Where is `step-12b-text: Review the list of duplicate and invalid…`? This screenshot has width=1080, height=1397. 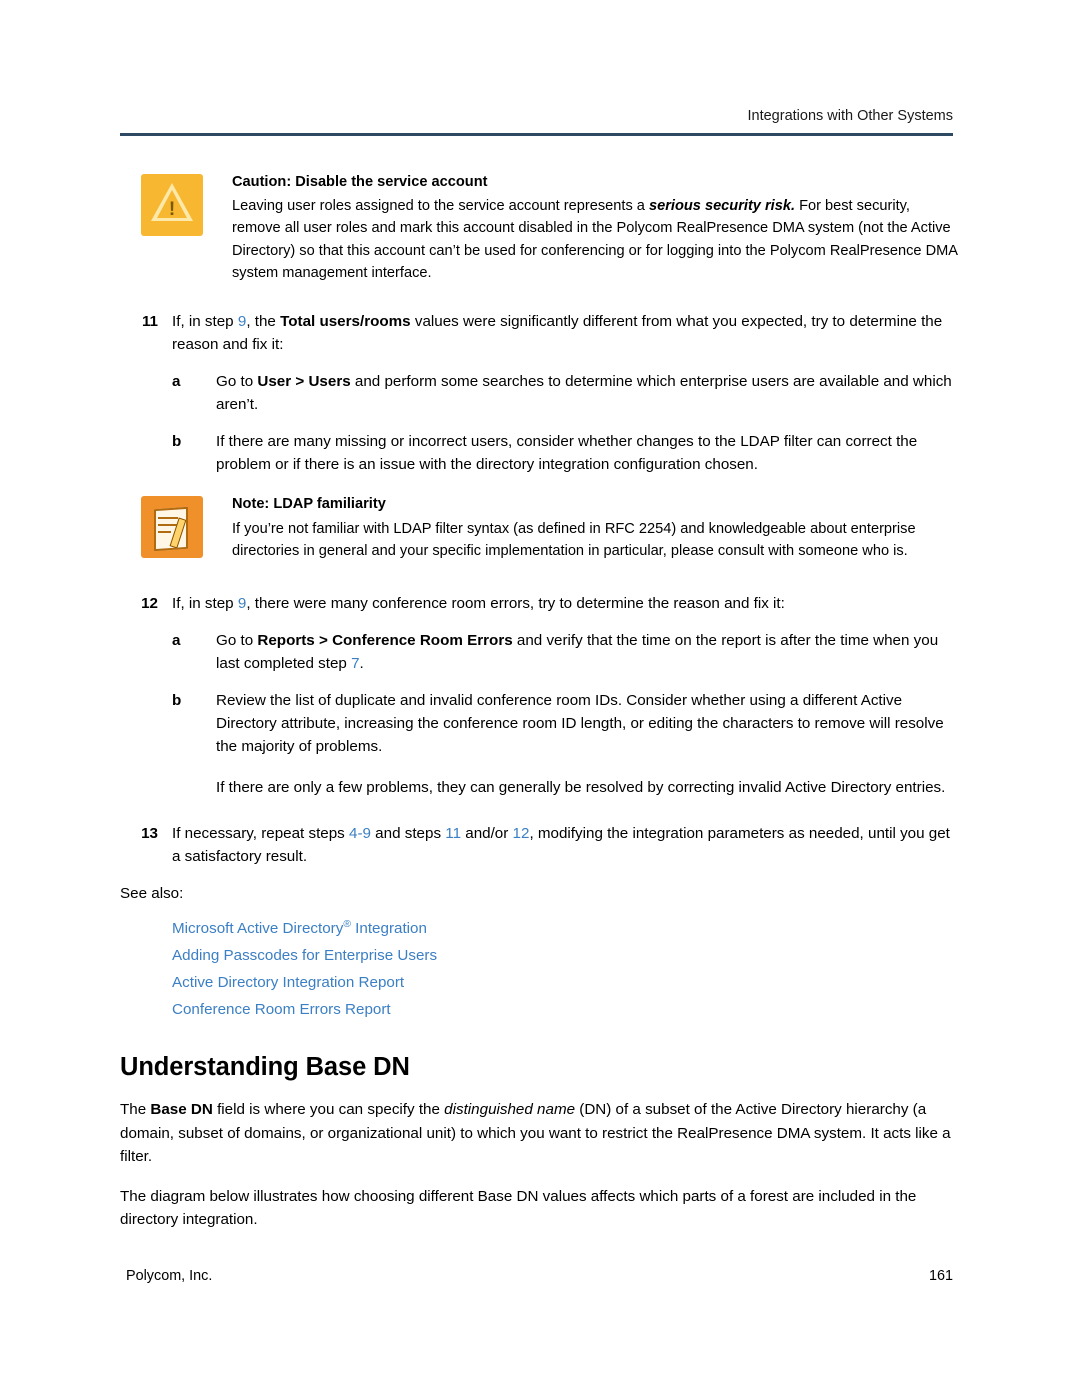
step-12b-text: Review the list of duplicate and invalid… is located at coordinates (580, 724).